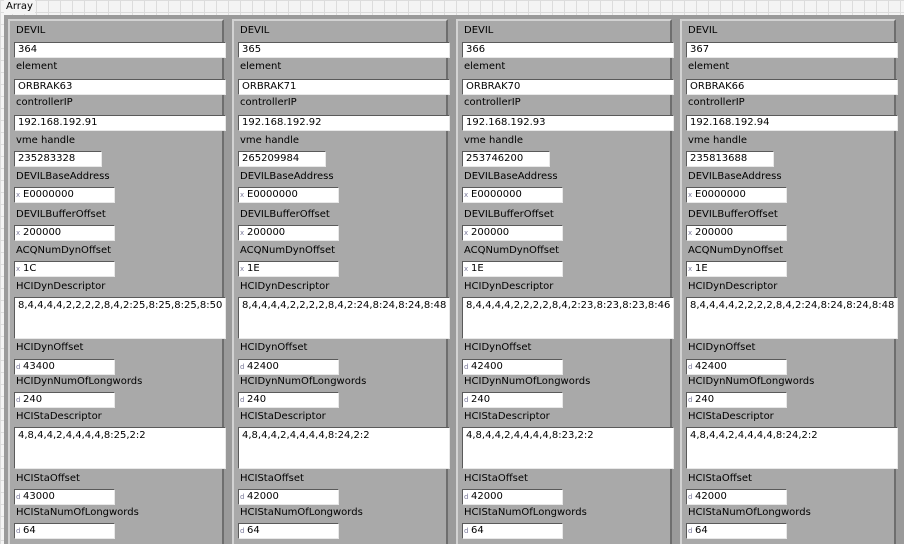  Describe the element at coordinates (568, 50) in the screenshot. I see `devil-field: 366` at that location.